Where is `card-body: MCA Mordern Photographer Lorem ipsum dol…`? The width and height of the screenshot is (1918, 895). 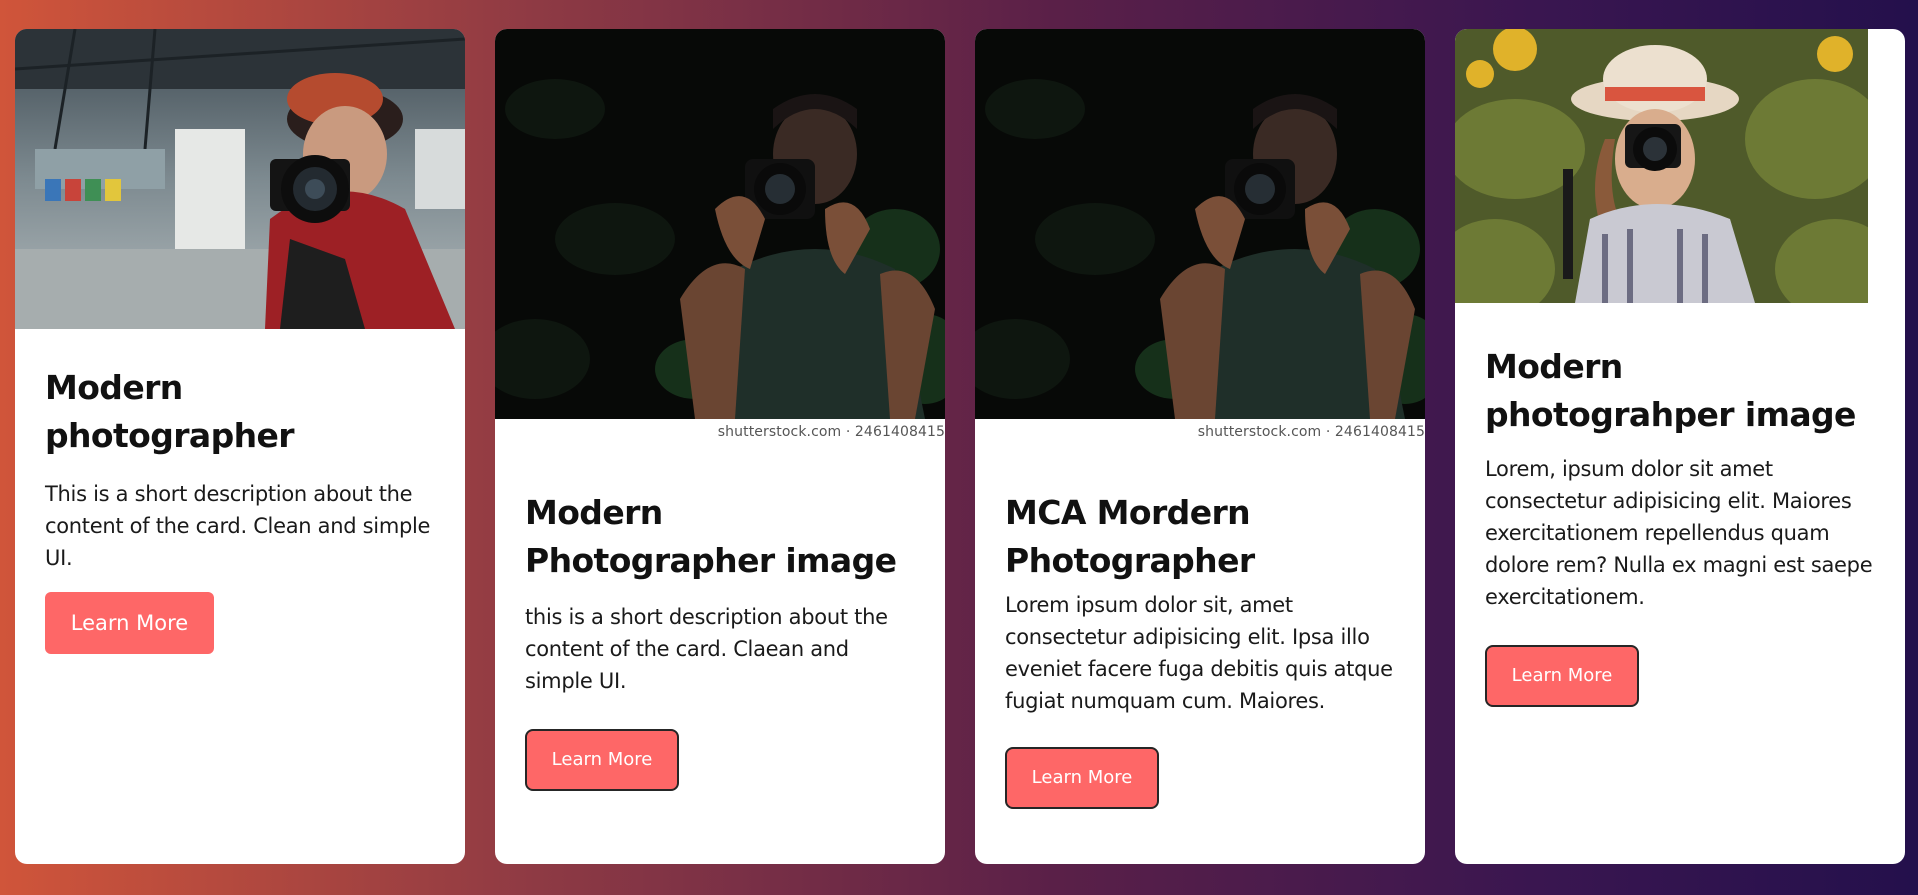 card-body: MCA Mordern Photographer Lorem ipsum dol… is located at coordinates (1201, 649).